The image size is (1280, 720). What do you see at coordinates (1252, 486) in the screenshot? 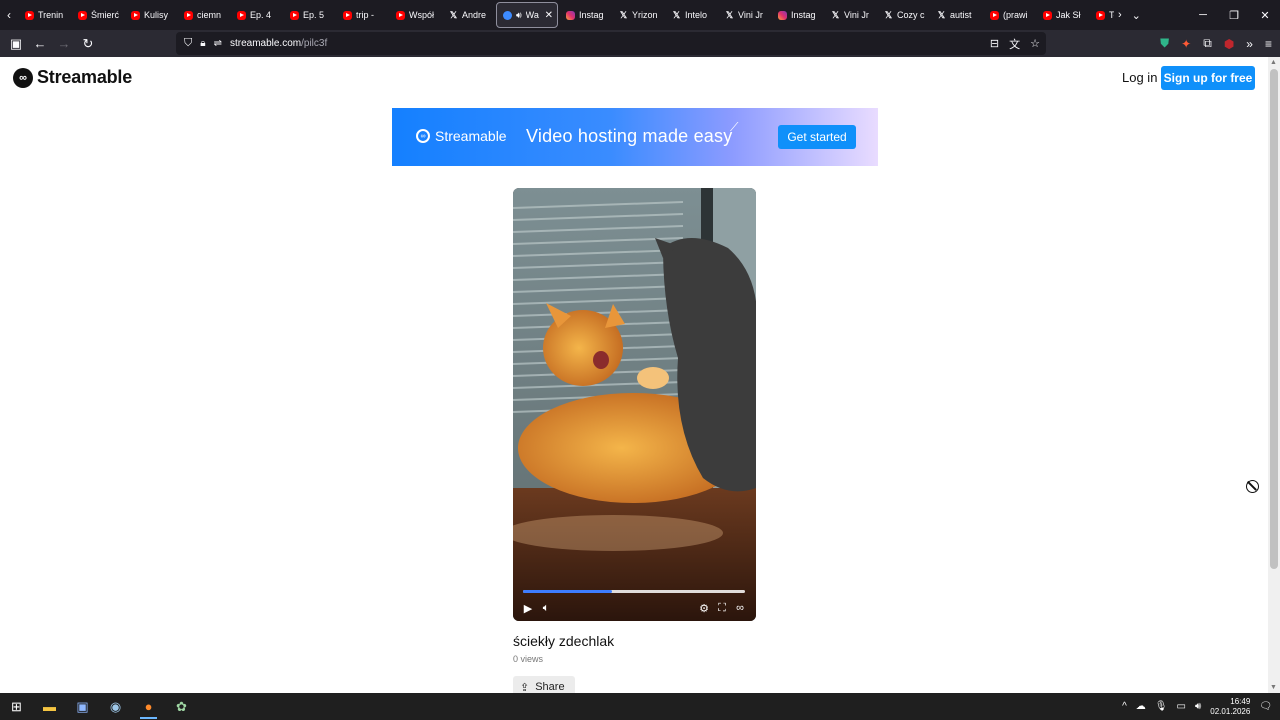
I see `no-entry-icon` at bounding box center [1252, 486].